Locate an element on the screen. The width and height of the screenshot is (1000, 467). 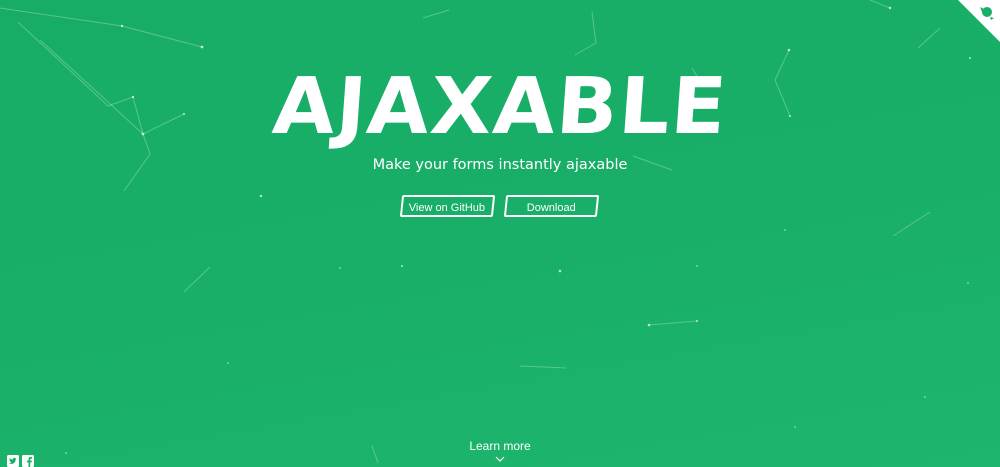
social-links is located at coordinates (20, 461).